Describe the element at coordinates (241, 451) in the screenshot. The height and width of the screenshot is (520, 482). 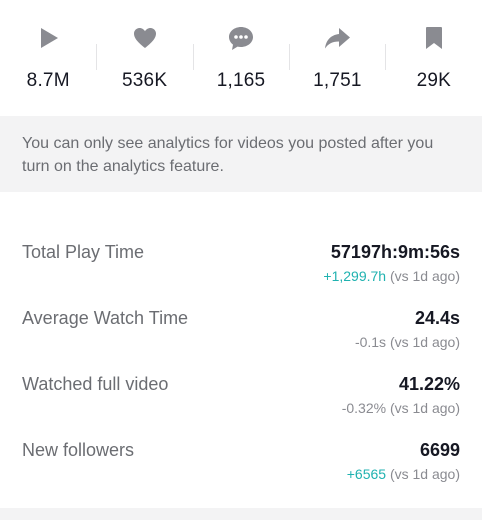
I see `metric-new-followers: New followers 6699 +6565 (vs 1d ago)` at that location.